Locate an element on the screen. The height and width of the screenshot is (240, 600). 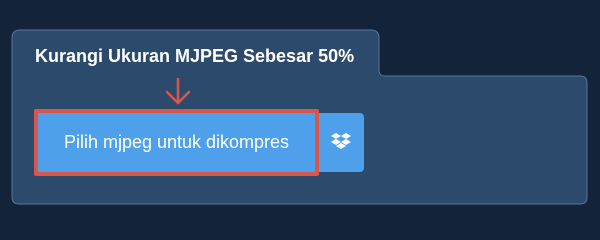
choose-file-button: Pilih mjpeg untuk dikompres is located at coordinates (176, 142).